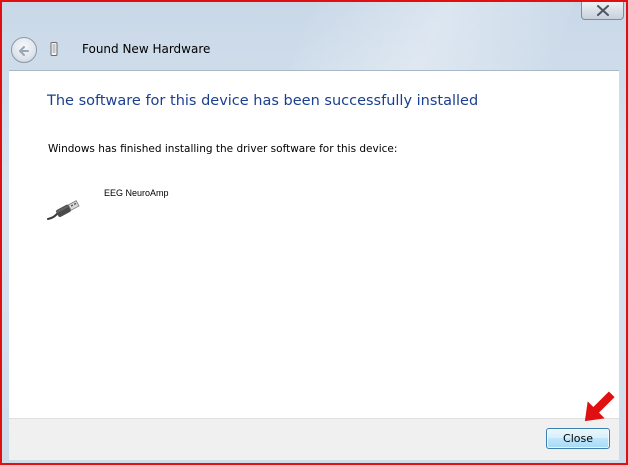 The width and height of the screenshot is (628, 465). I want to click on close-icon, so click(603, 10).